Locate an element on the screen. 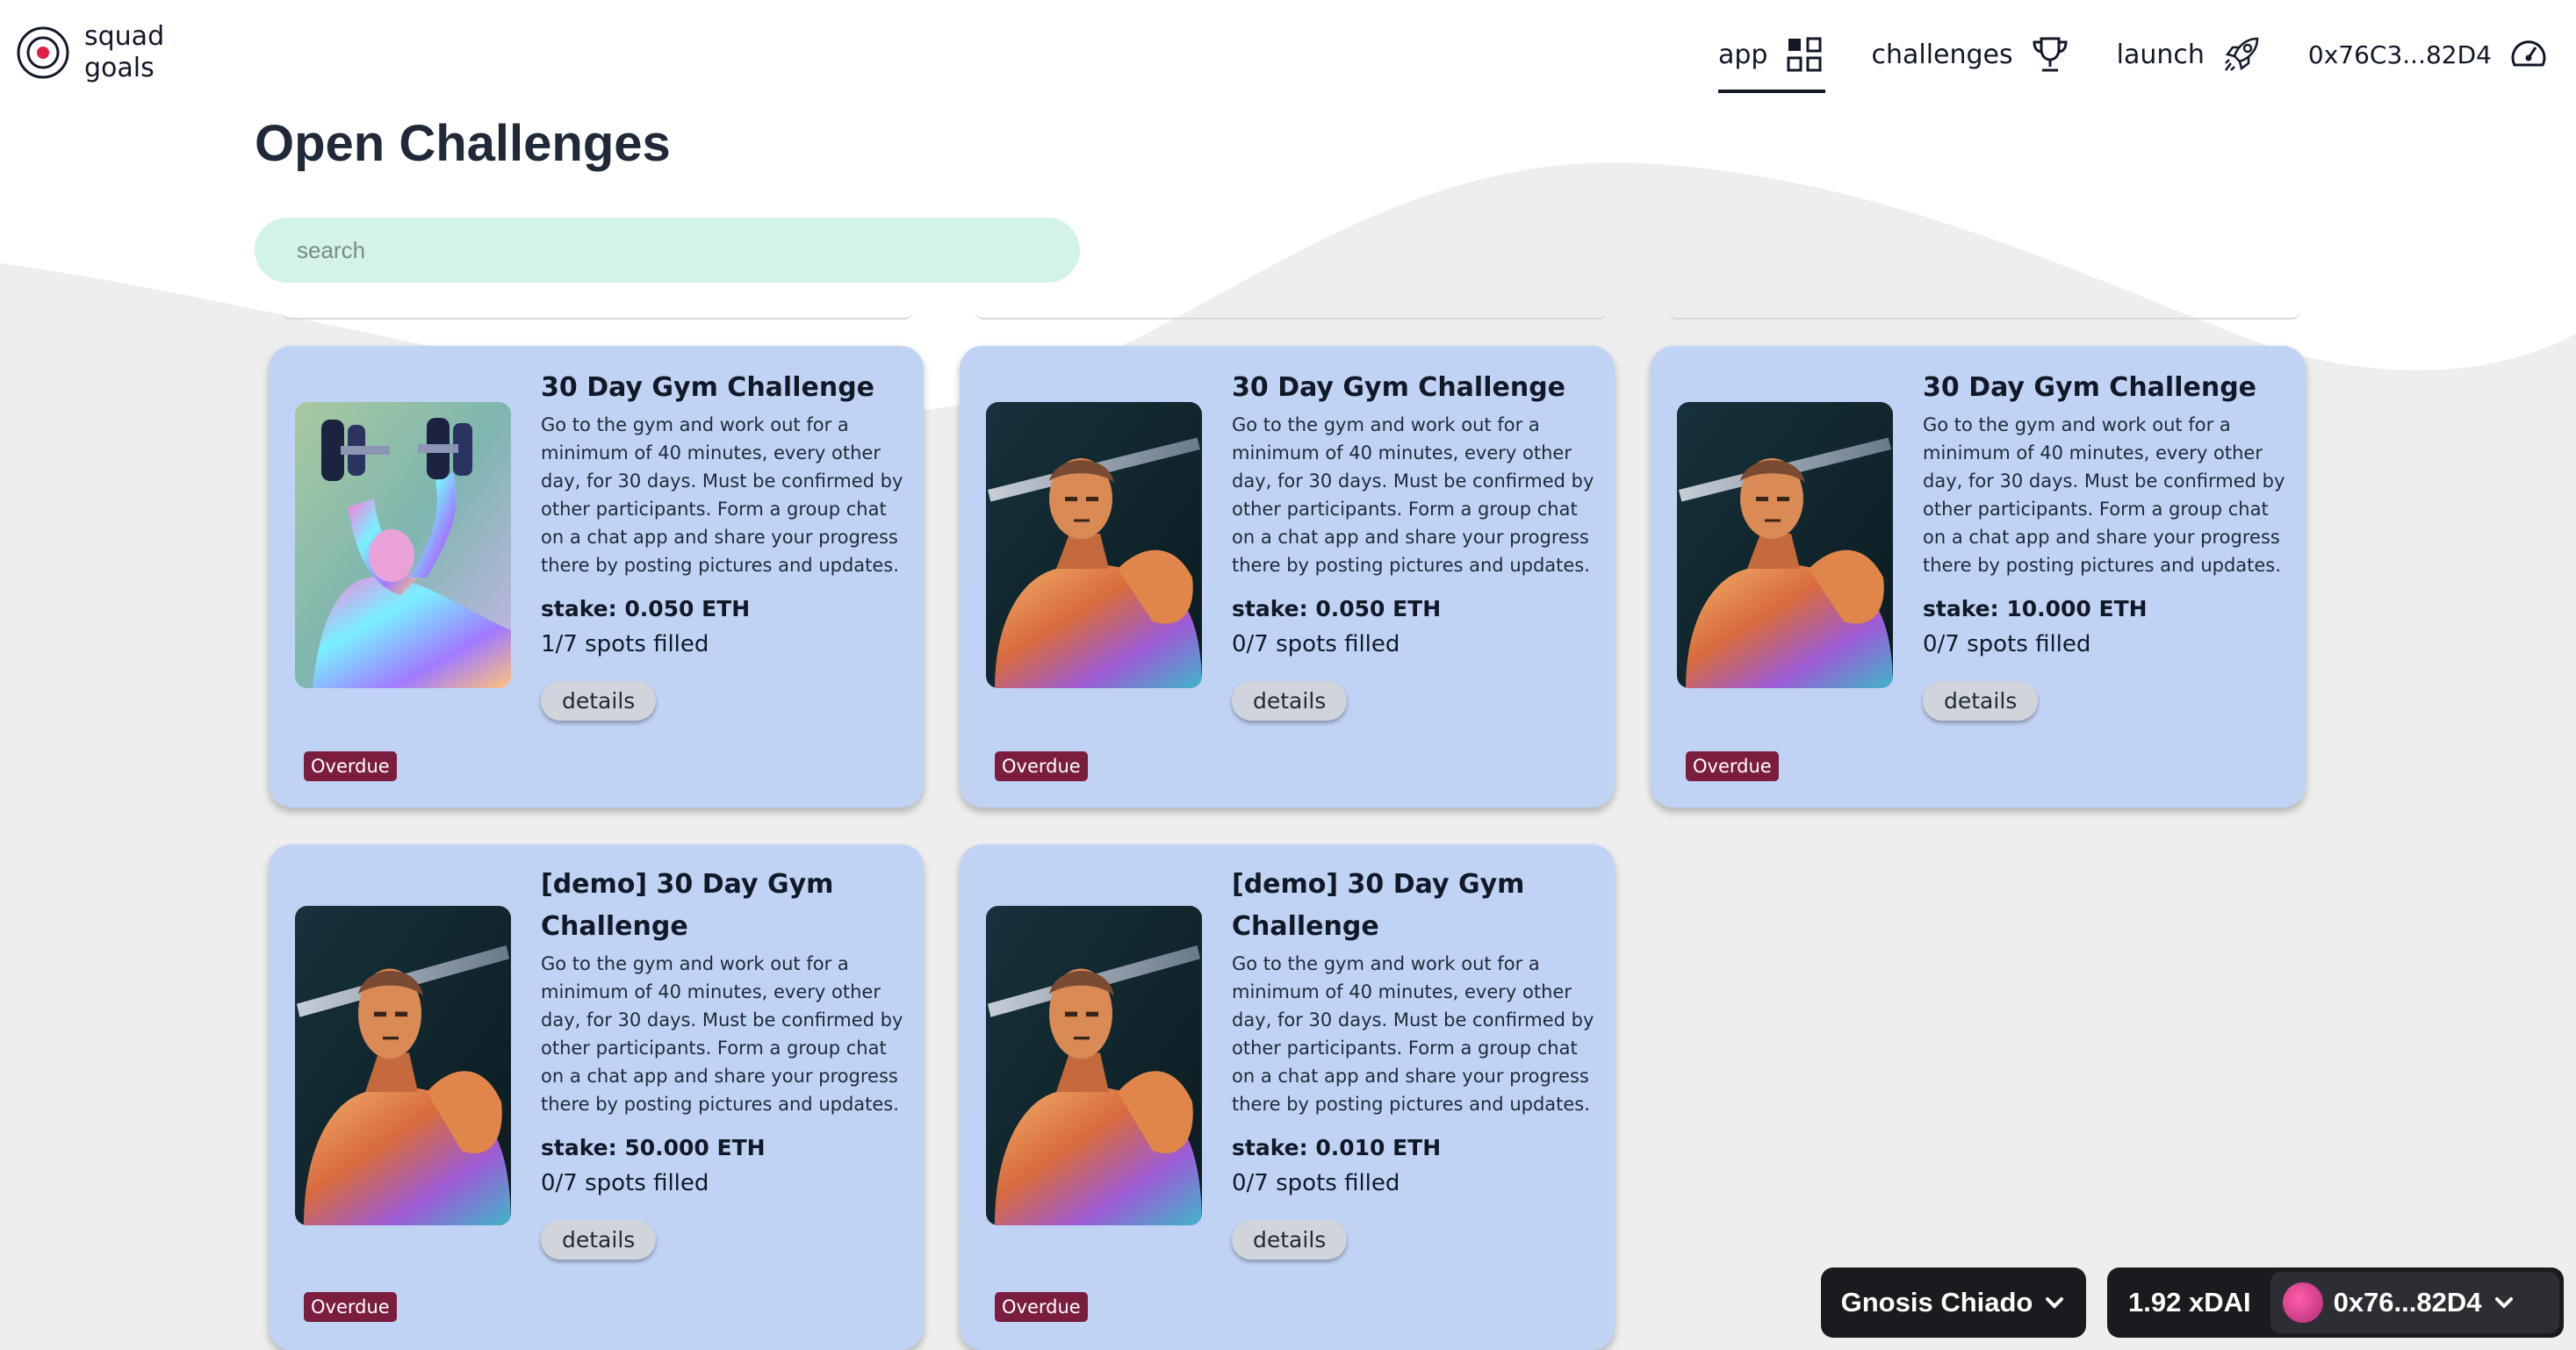  nav-challenges: challenges is located at coordinates (1970, 54).